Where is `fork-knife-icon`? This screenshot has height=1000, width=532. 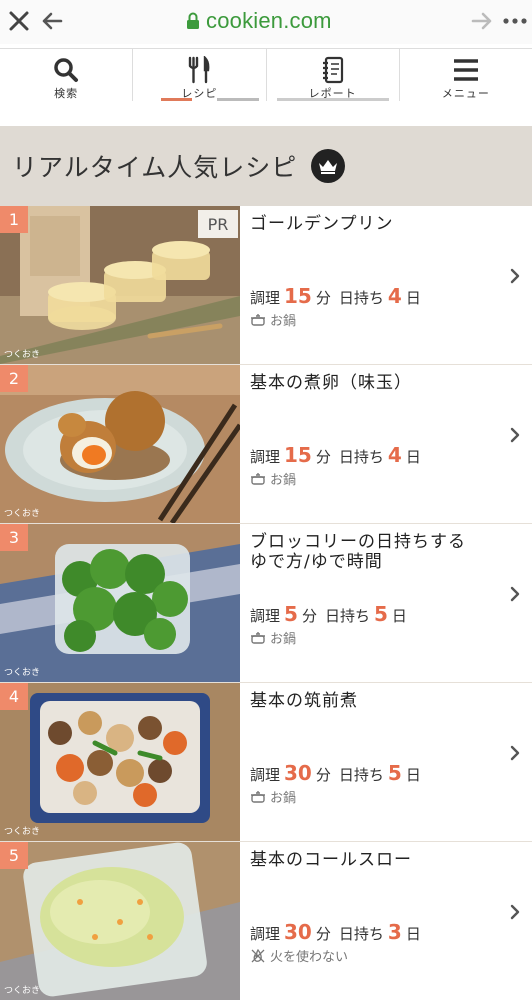
fork-knife-icon is located at coordinates (199, 69).